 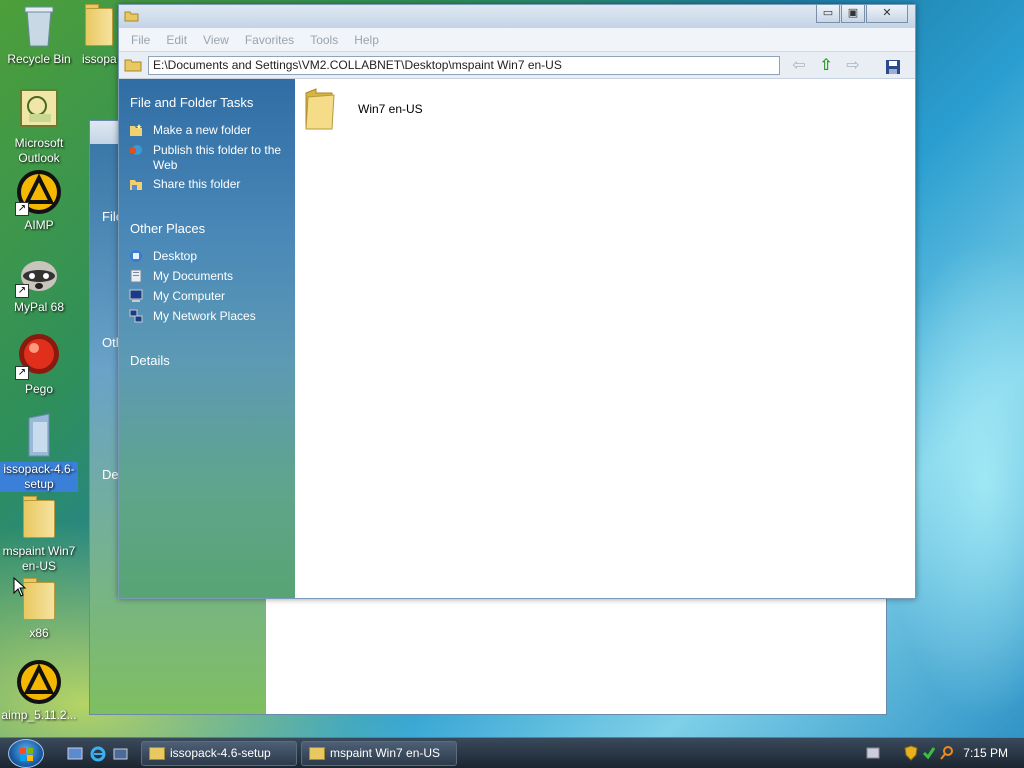 I want to click on menu-bar: File Edit View Favorites Tools Help, so click(x=517, y=40).